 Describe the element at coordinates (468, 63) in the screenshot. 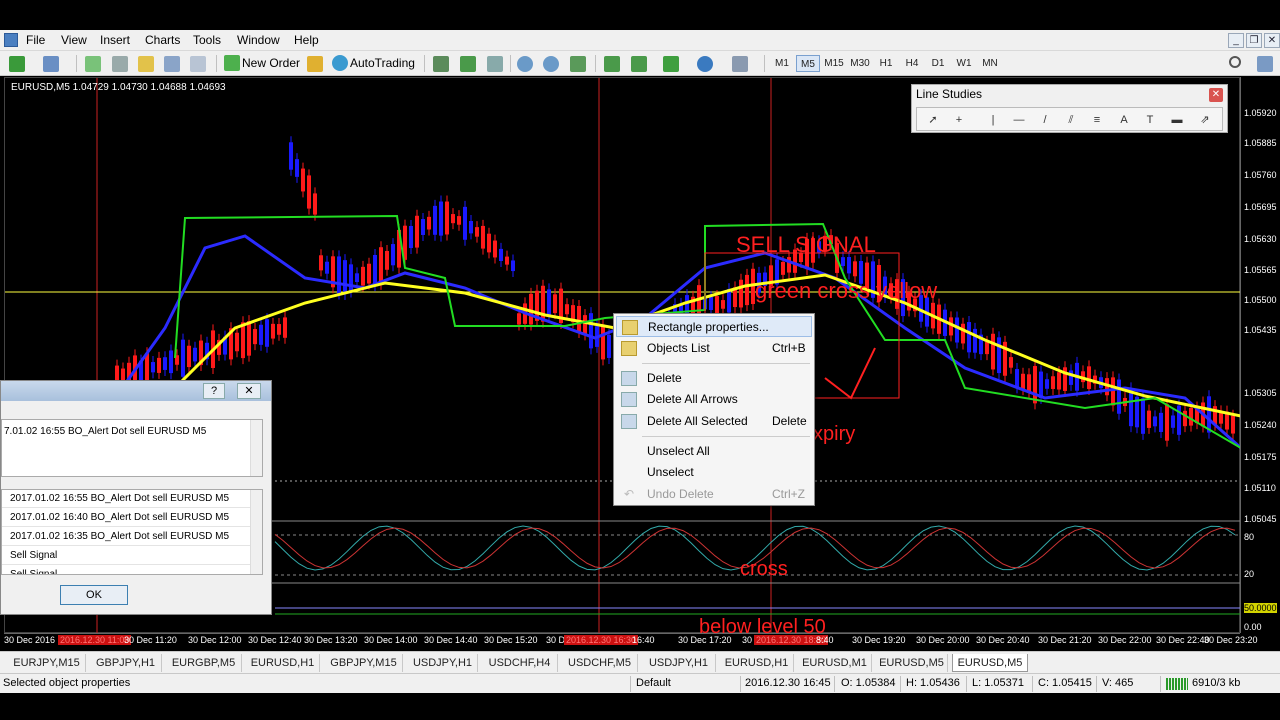

I see `candlestick-icon` at that location.